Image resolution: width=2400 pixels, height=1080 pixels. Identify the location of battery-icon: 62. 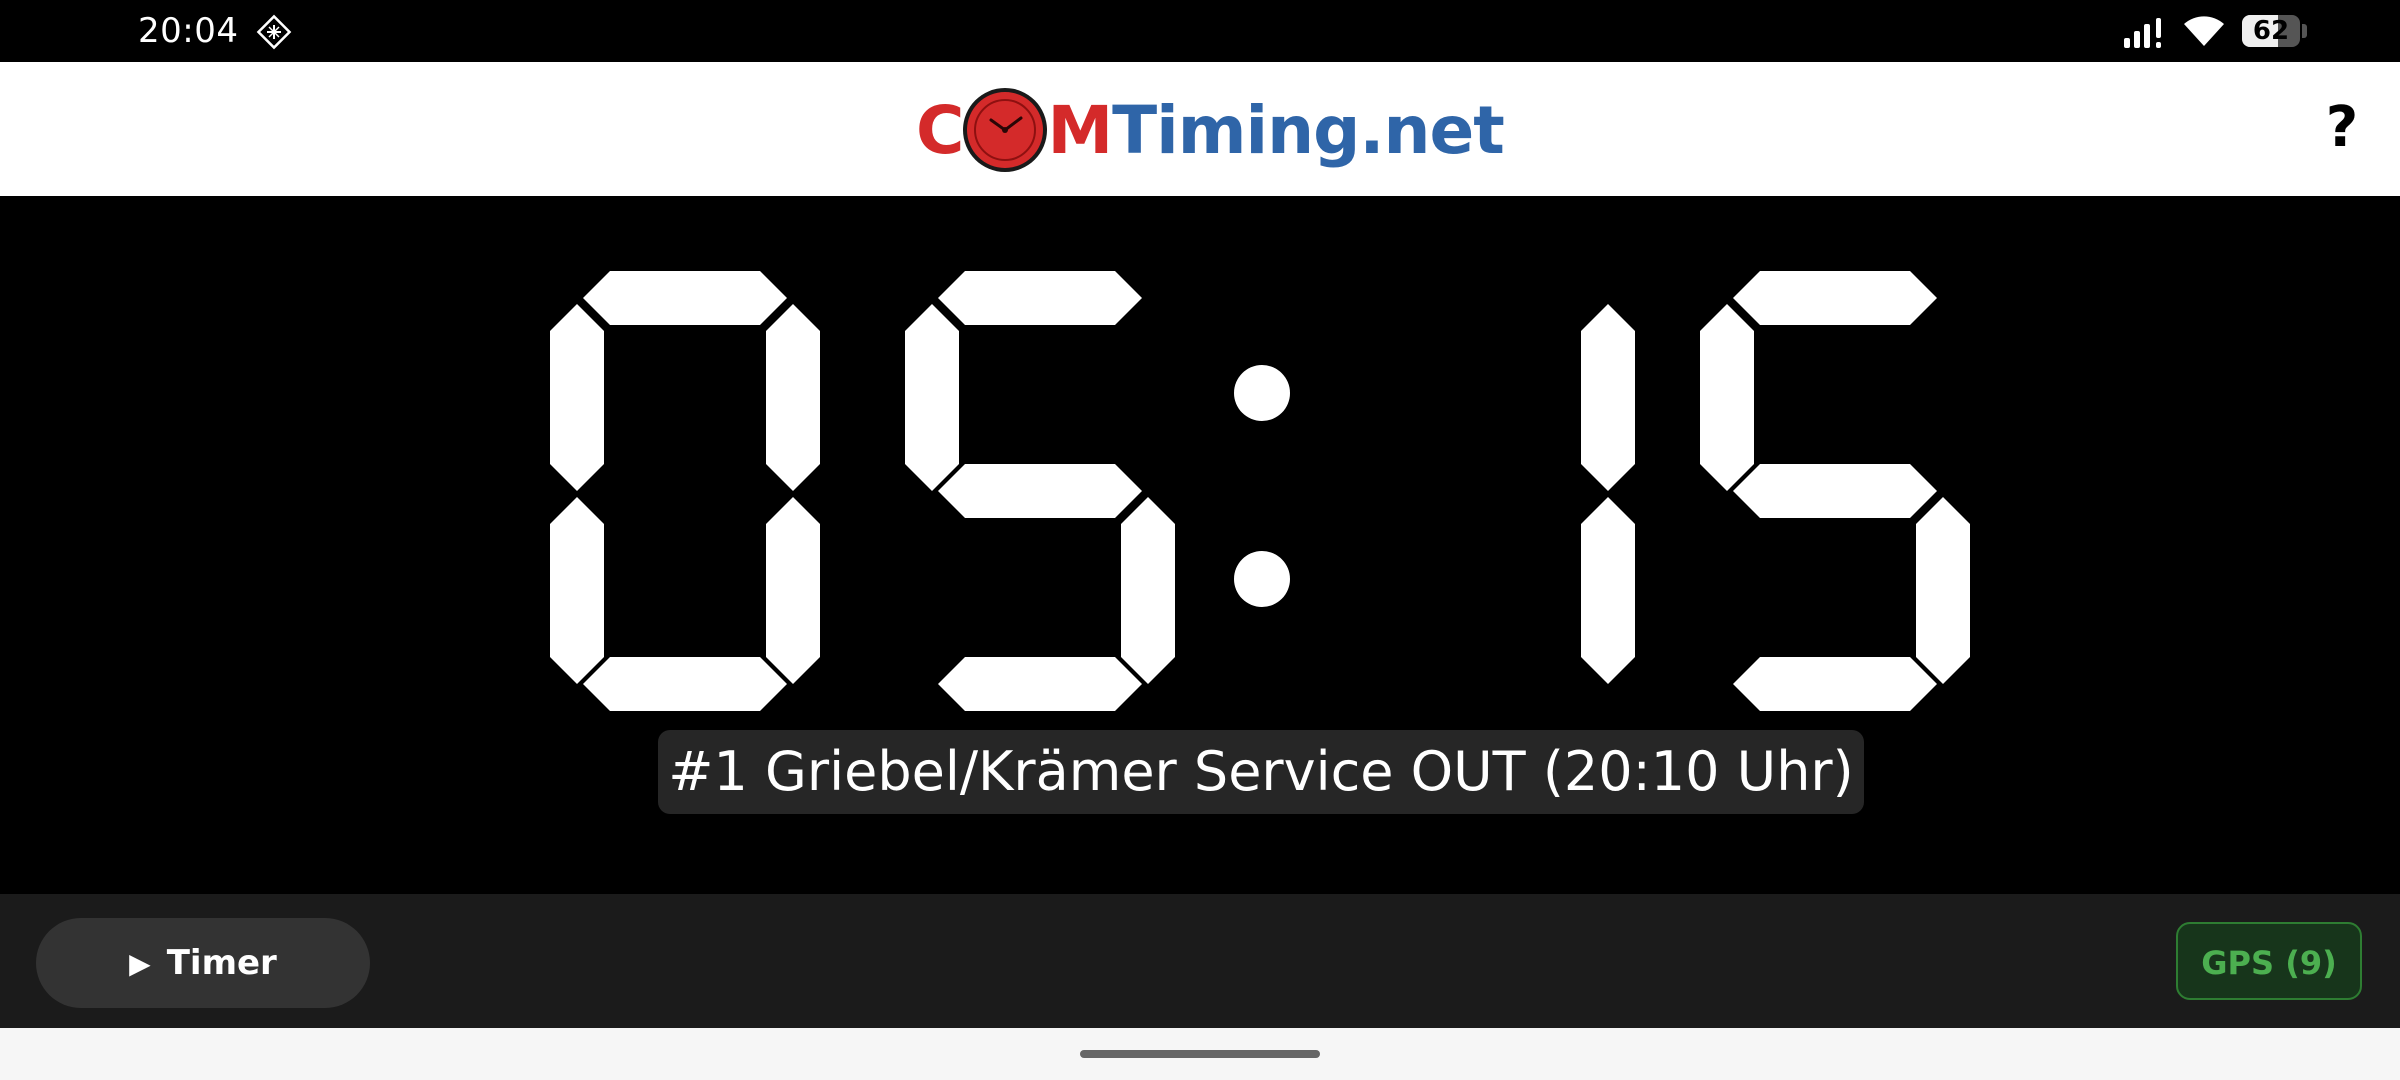
(2275, 31).